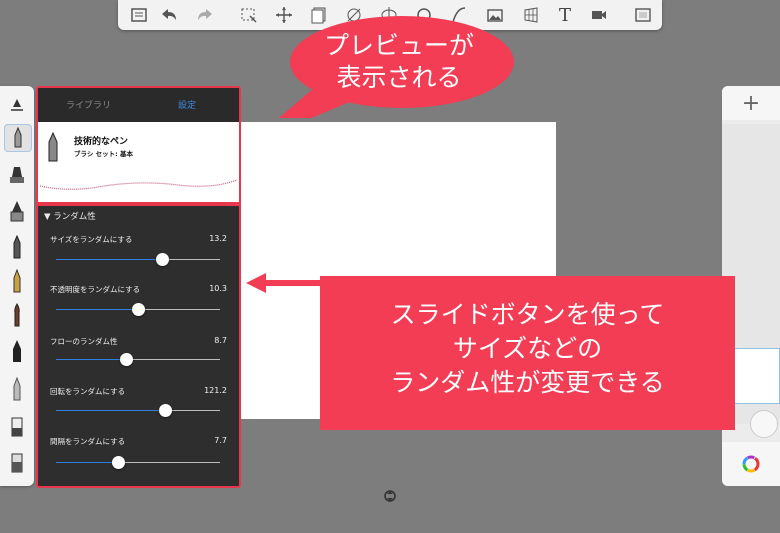 Image resolution: width=780 pixels, height=533 pixels. I want to click on note-line: ランダム性が変更できる, so click(527, 382).